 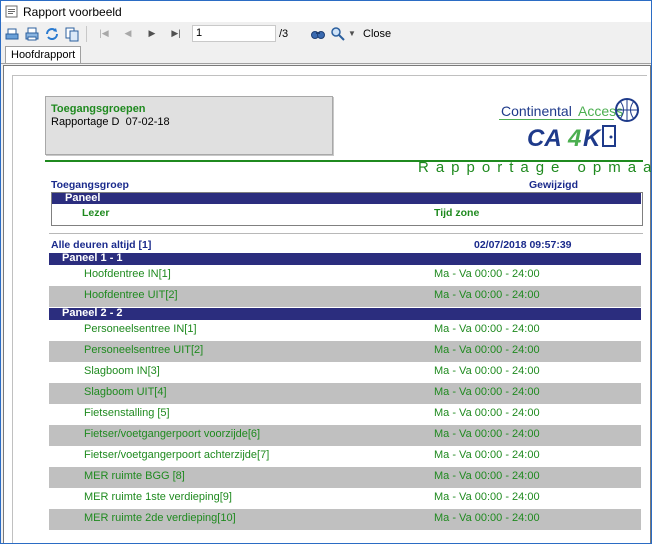 I want to click on reader-door-name: Hoofdentree UIT[2], so click(x=131, y=295).